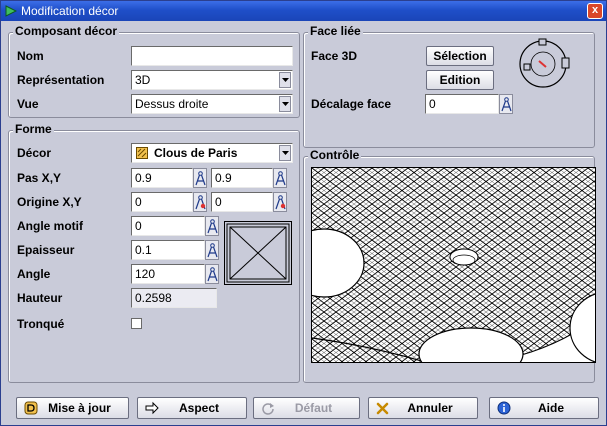 Image resolution: width=607 pixels, height=426 pixels. Describe the element at coordinates (28, 104) in the screenshot. I see `vue-label: Vue` at that location.